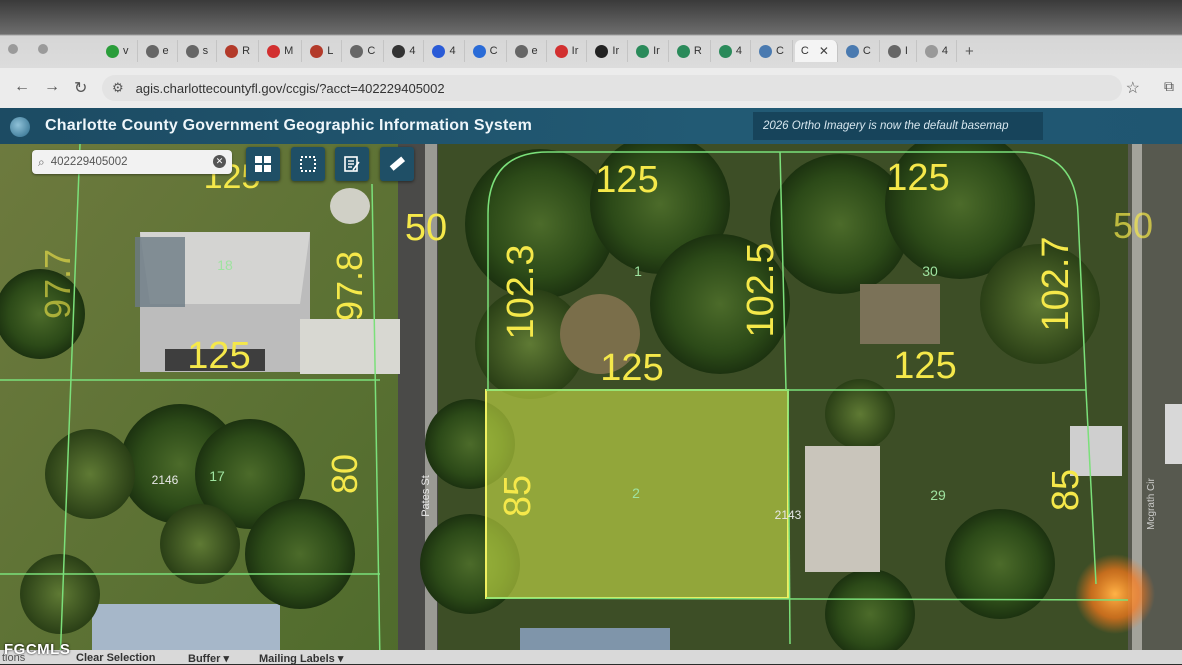 The image size is (1182, 665). I want to click on buffer-dropdown: Buffer ▾, so click(208, 658).